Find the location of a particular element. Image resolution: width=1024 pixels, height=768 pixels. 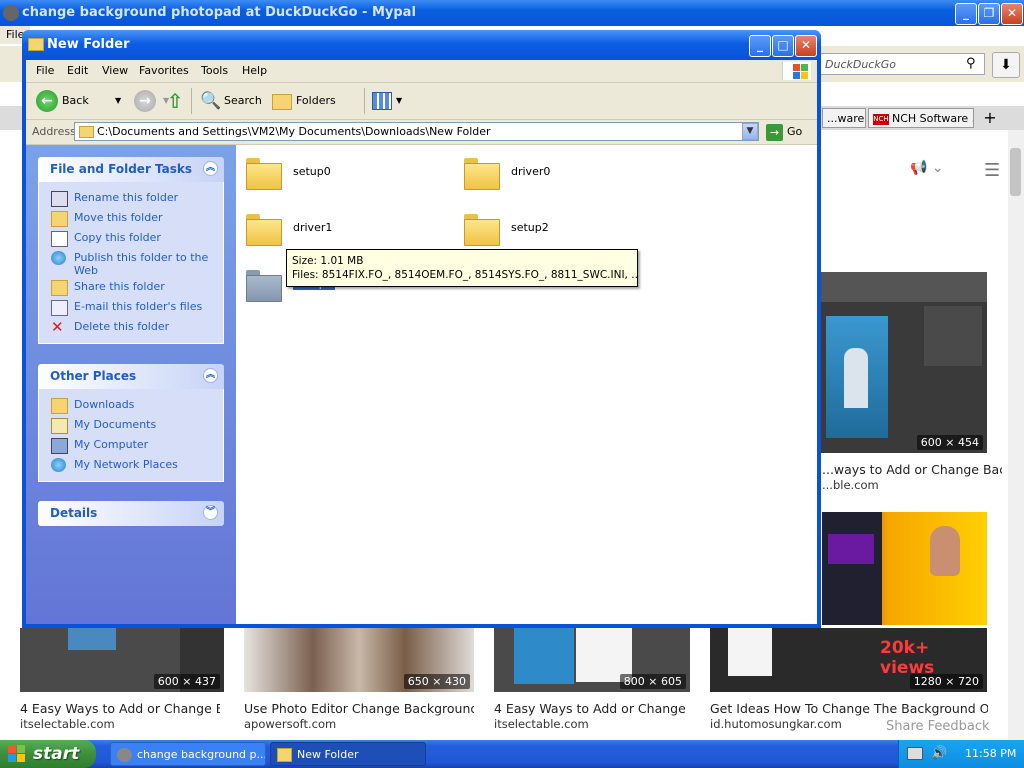

browser-minimize-button: _ is located at coordinates (966, 14).